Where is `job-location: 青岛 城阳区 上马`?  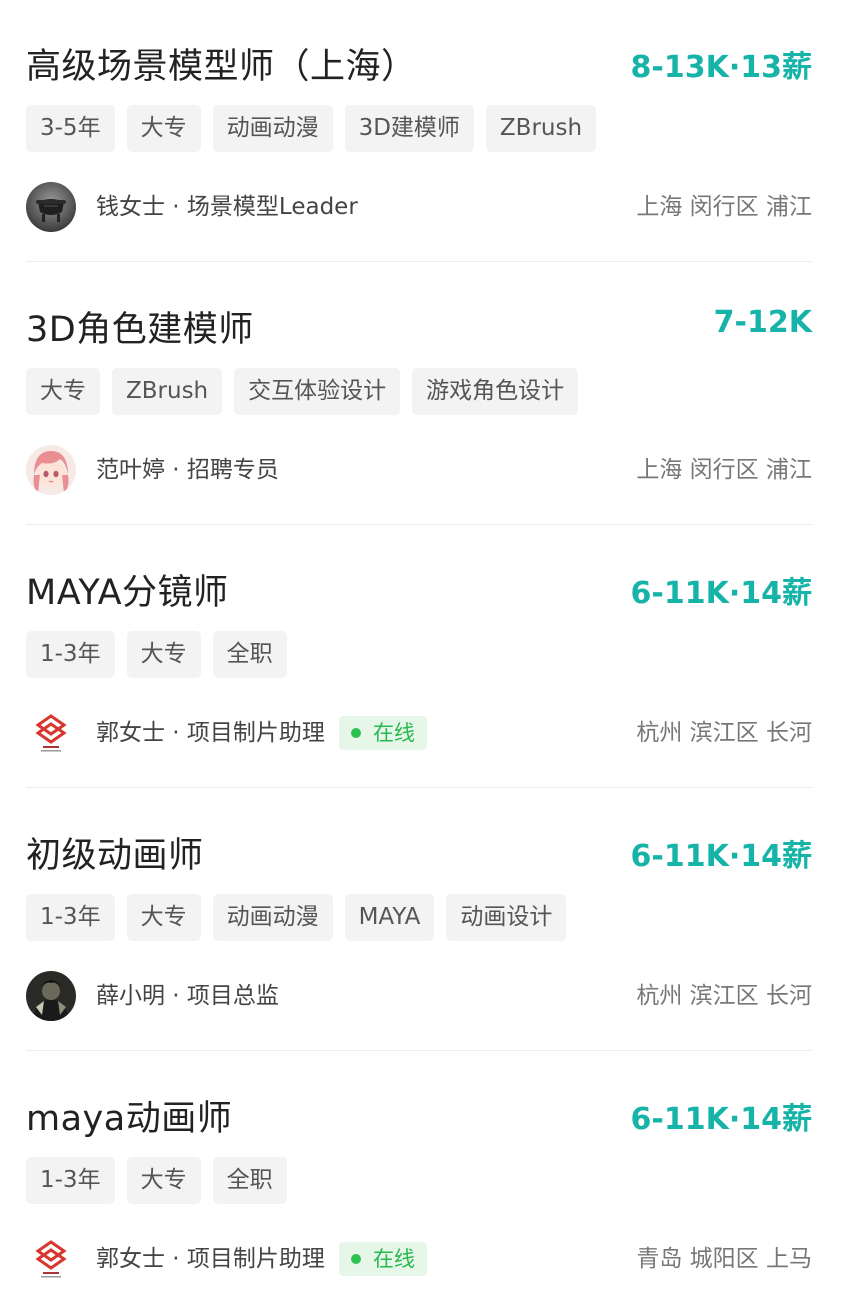 job-location: 青岛 城阳区 上马 is located at coordinates (724, 1259).